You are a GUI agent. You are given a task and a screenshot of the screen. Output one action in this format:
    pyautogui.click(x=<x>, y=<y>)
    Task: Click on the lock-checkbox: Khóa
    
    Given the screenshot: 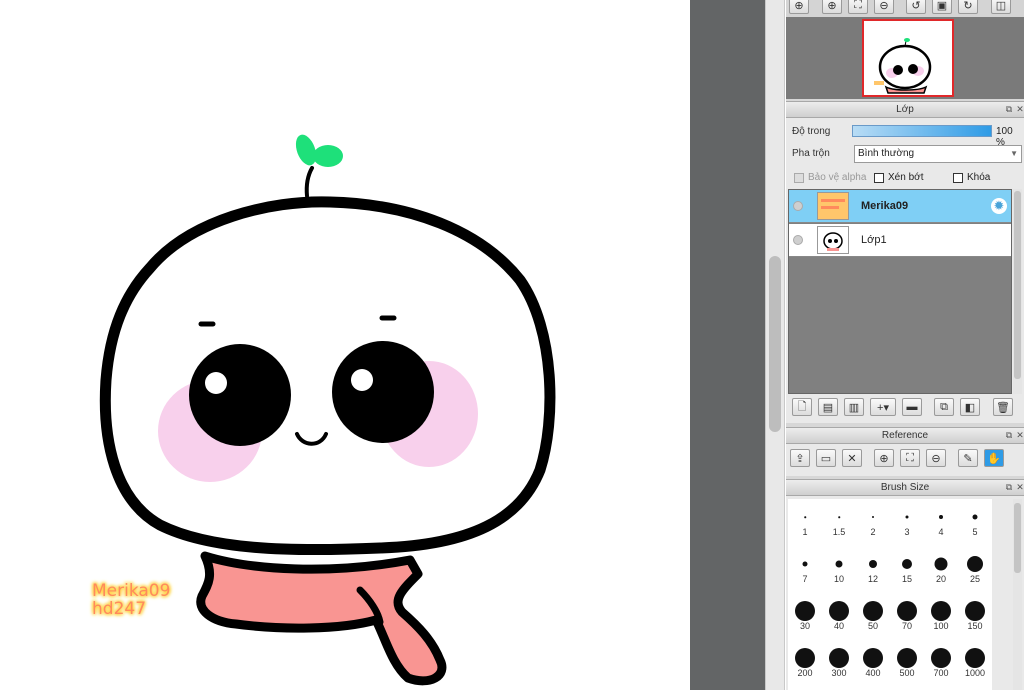 What is the action you would take?
    pyautogui.click(x=971, y=177)
    